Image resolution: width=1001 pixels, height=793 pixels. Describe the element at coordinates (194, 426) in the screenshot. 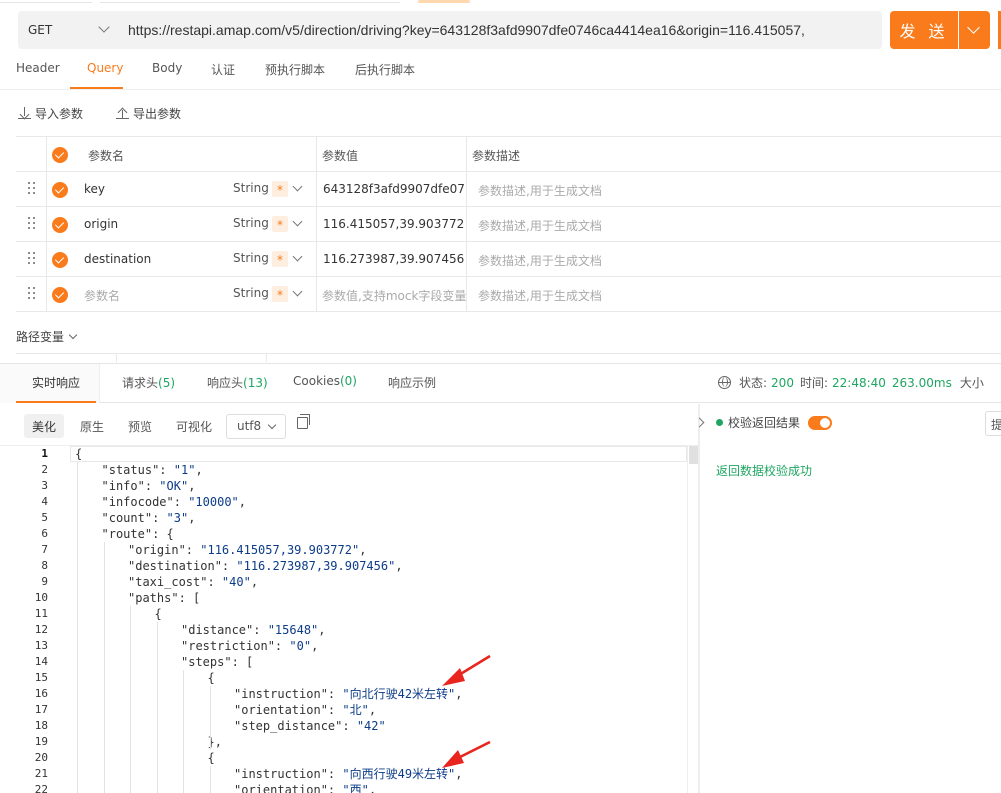

I see `format-visualize: 可视化` at that location.